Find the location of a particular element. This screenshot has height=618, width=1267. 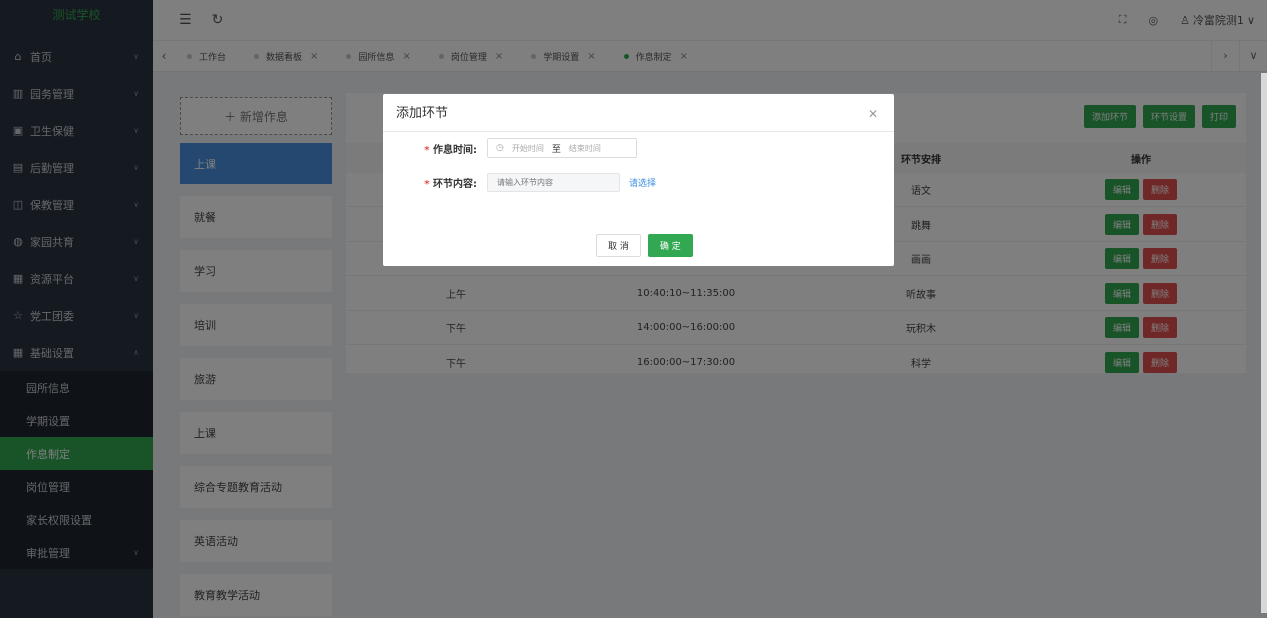

time-label: * 作息时间: is located at coordinates (450, 150).